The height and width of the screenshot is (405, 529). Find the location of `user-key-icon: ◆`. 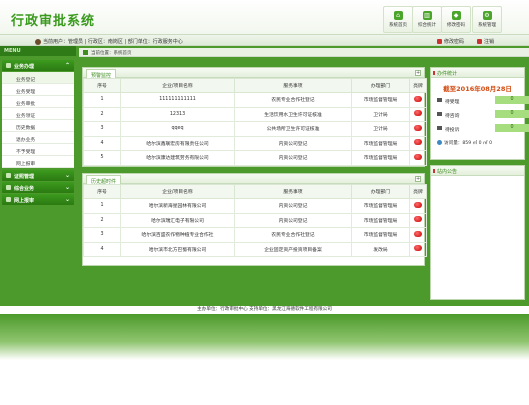

user-key-icon: ◆ is located at coordinates (456, 15).